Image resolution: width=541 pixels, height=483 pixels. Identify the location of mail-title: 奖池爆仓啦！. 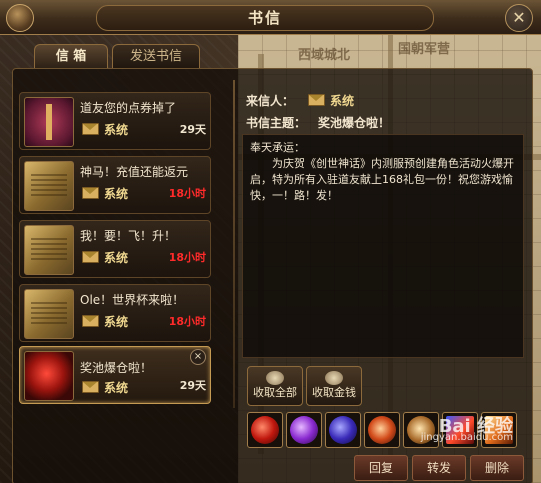
(116, 368).